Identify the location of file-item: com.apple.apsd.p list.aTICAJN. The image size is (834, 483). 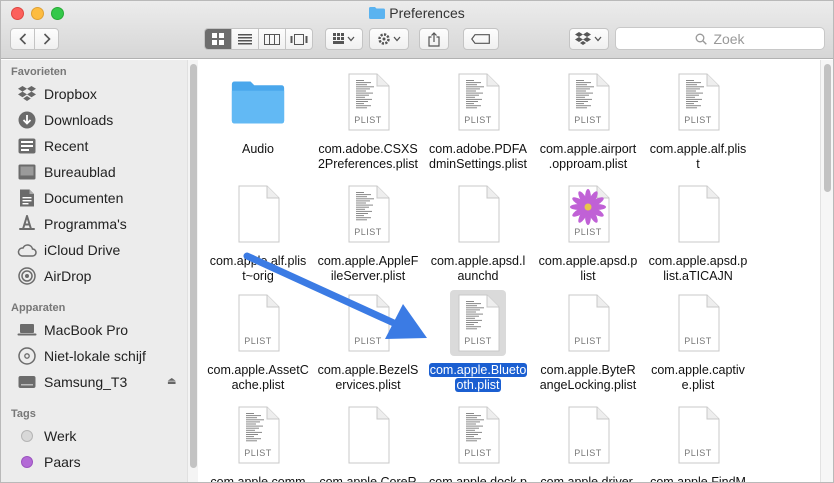
(698, 230).